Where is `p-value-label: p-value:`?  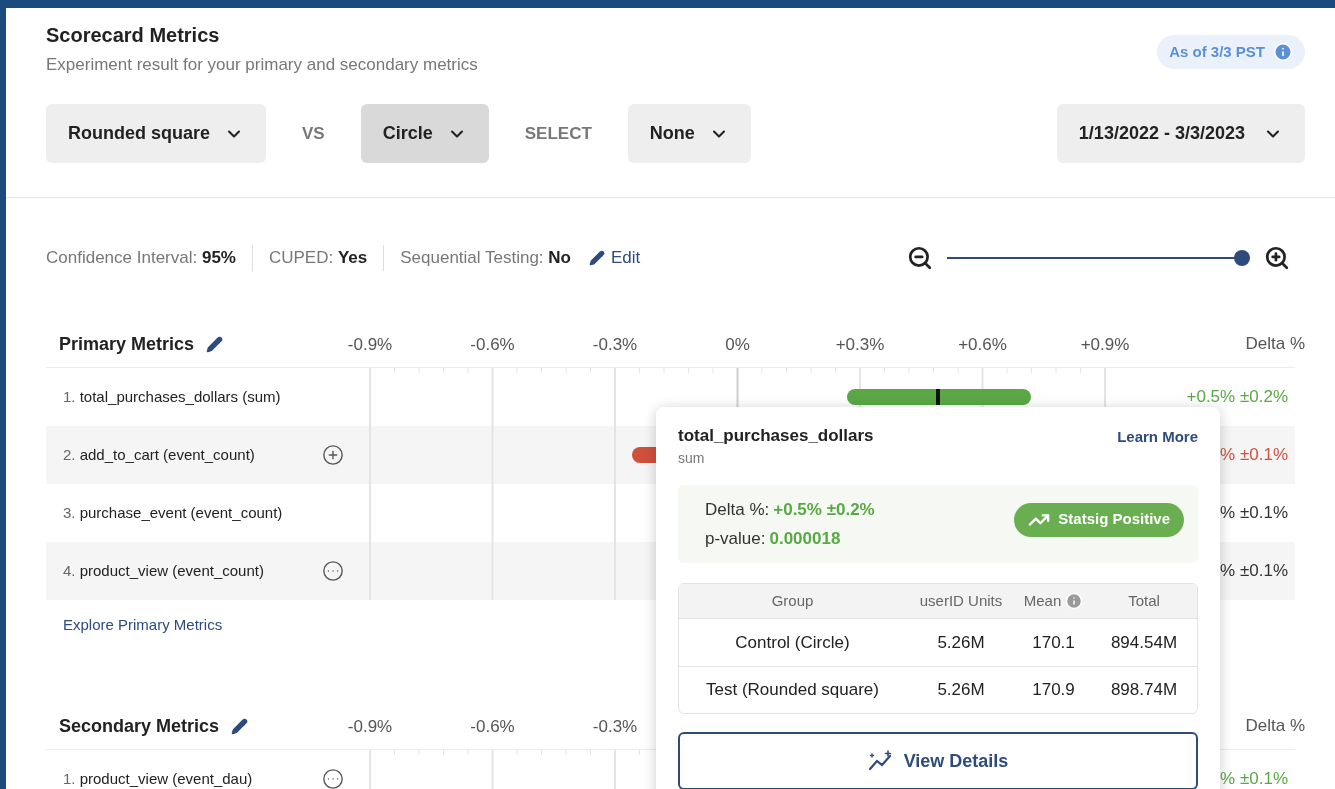 p-value-label: p-value: is located at coordinates (735, 539).